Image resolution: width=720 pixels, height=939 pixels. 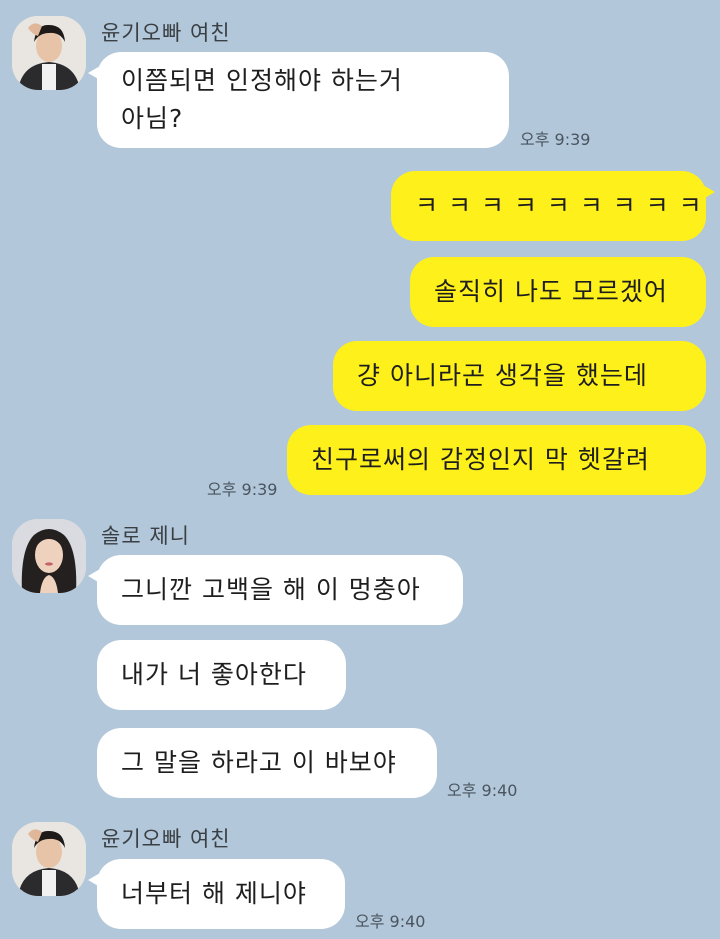 I want to click on outgoing-message-bubble: 걍 아니라곤 생각을 했는데, so click(x=519, y=376).